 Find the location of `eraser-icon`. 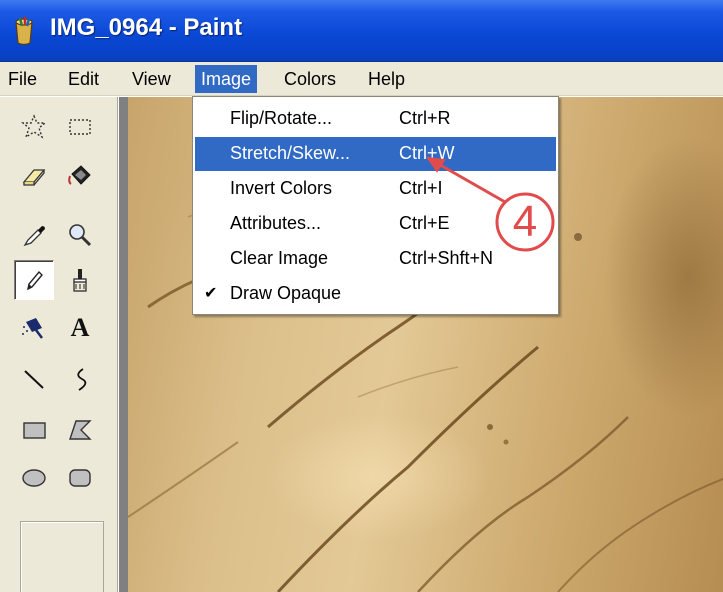

eraser-icon is located at coordinates (34, 177).